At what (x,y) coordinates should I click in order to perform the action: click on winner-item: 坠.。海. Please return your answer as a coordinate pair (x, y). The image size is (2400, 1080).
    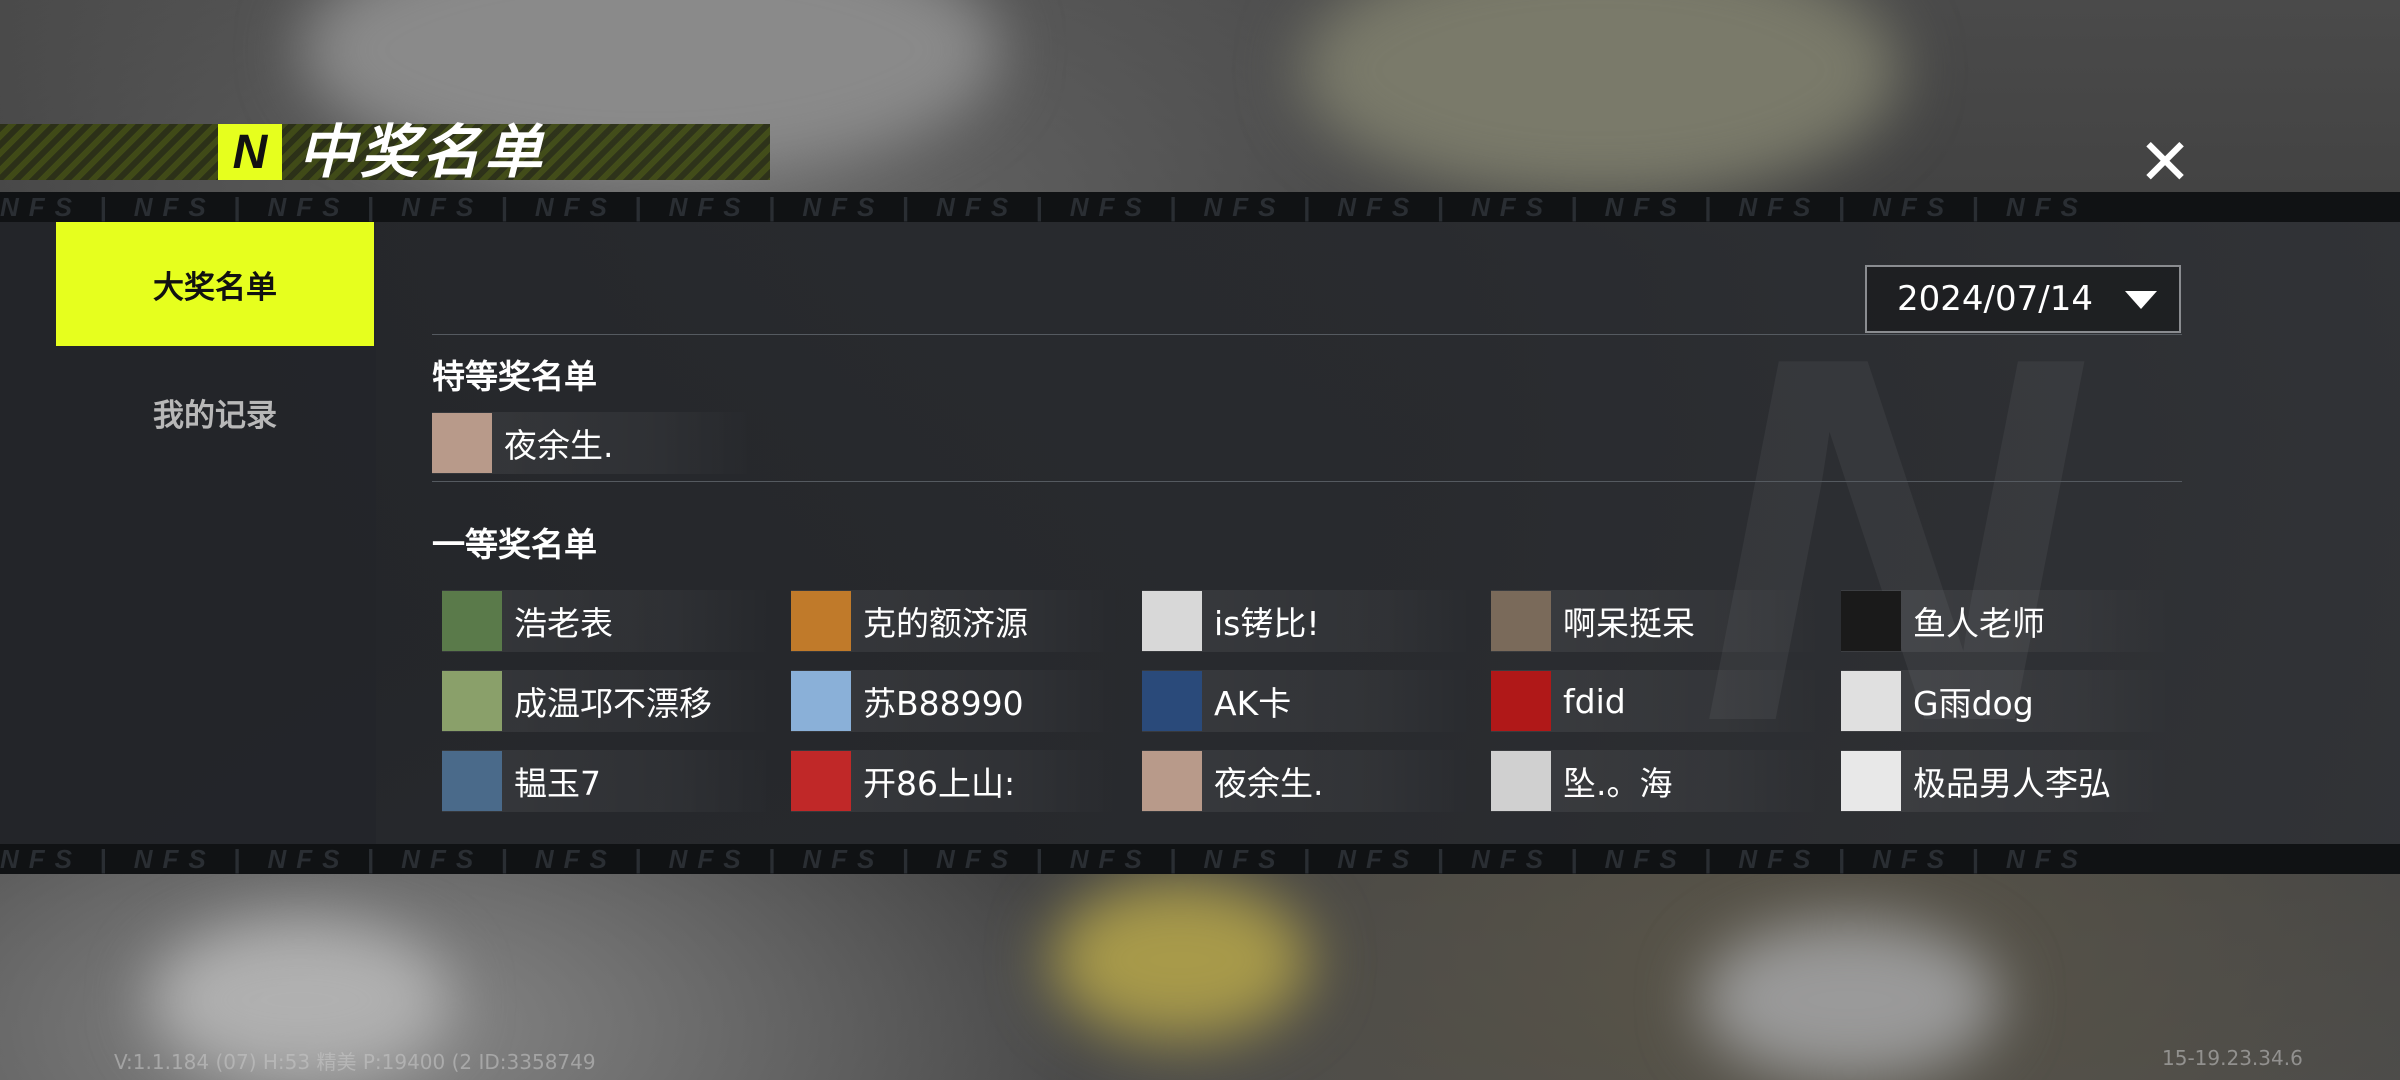
    Looking at the image, I should click on (1656, 781).